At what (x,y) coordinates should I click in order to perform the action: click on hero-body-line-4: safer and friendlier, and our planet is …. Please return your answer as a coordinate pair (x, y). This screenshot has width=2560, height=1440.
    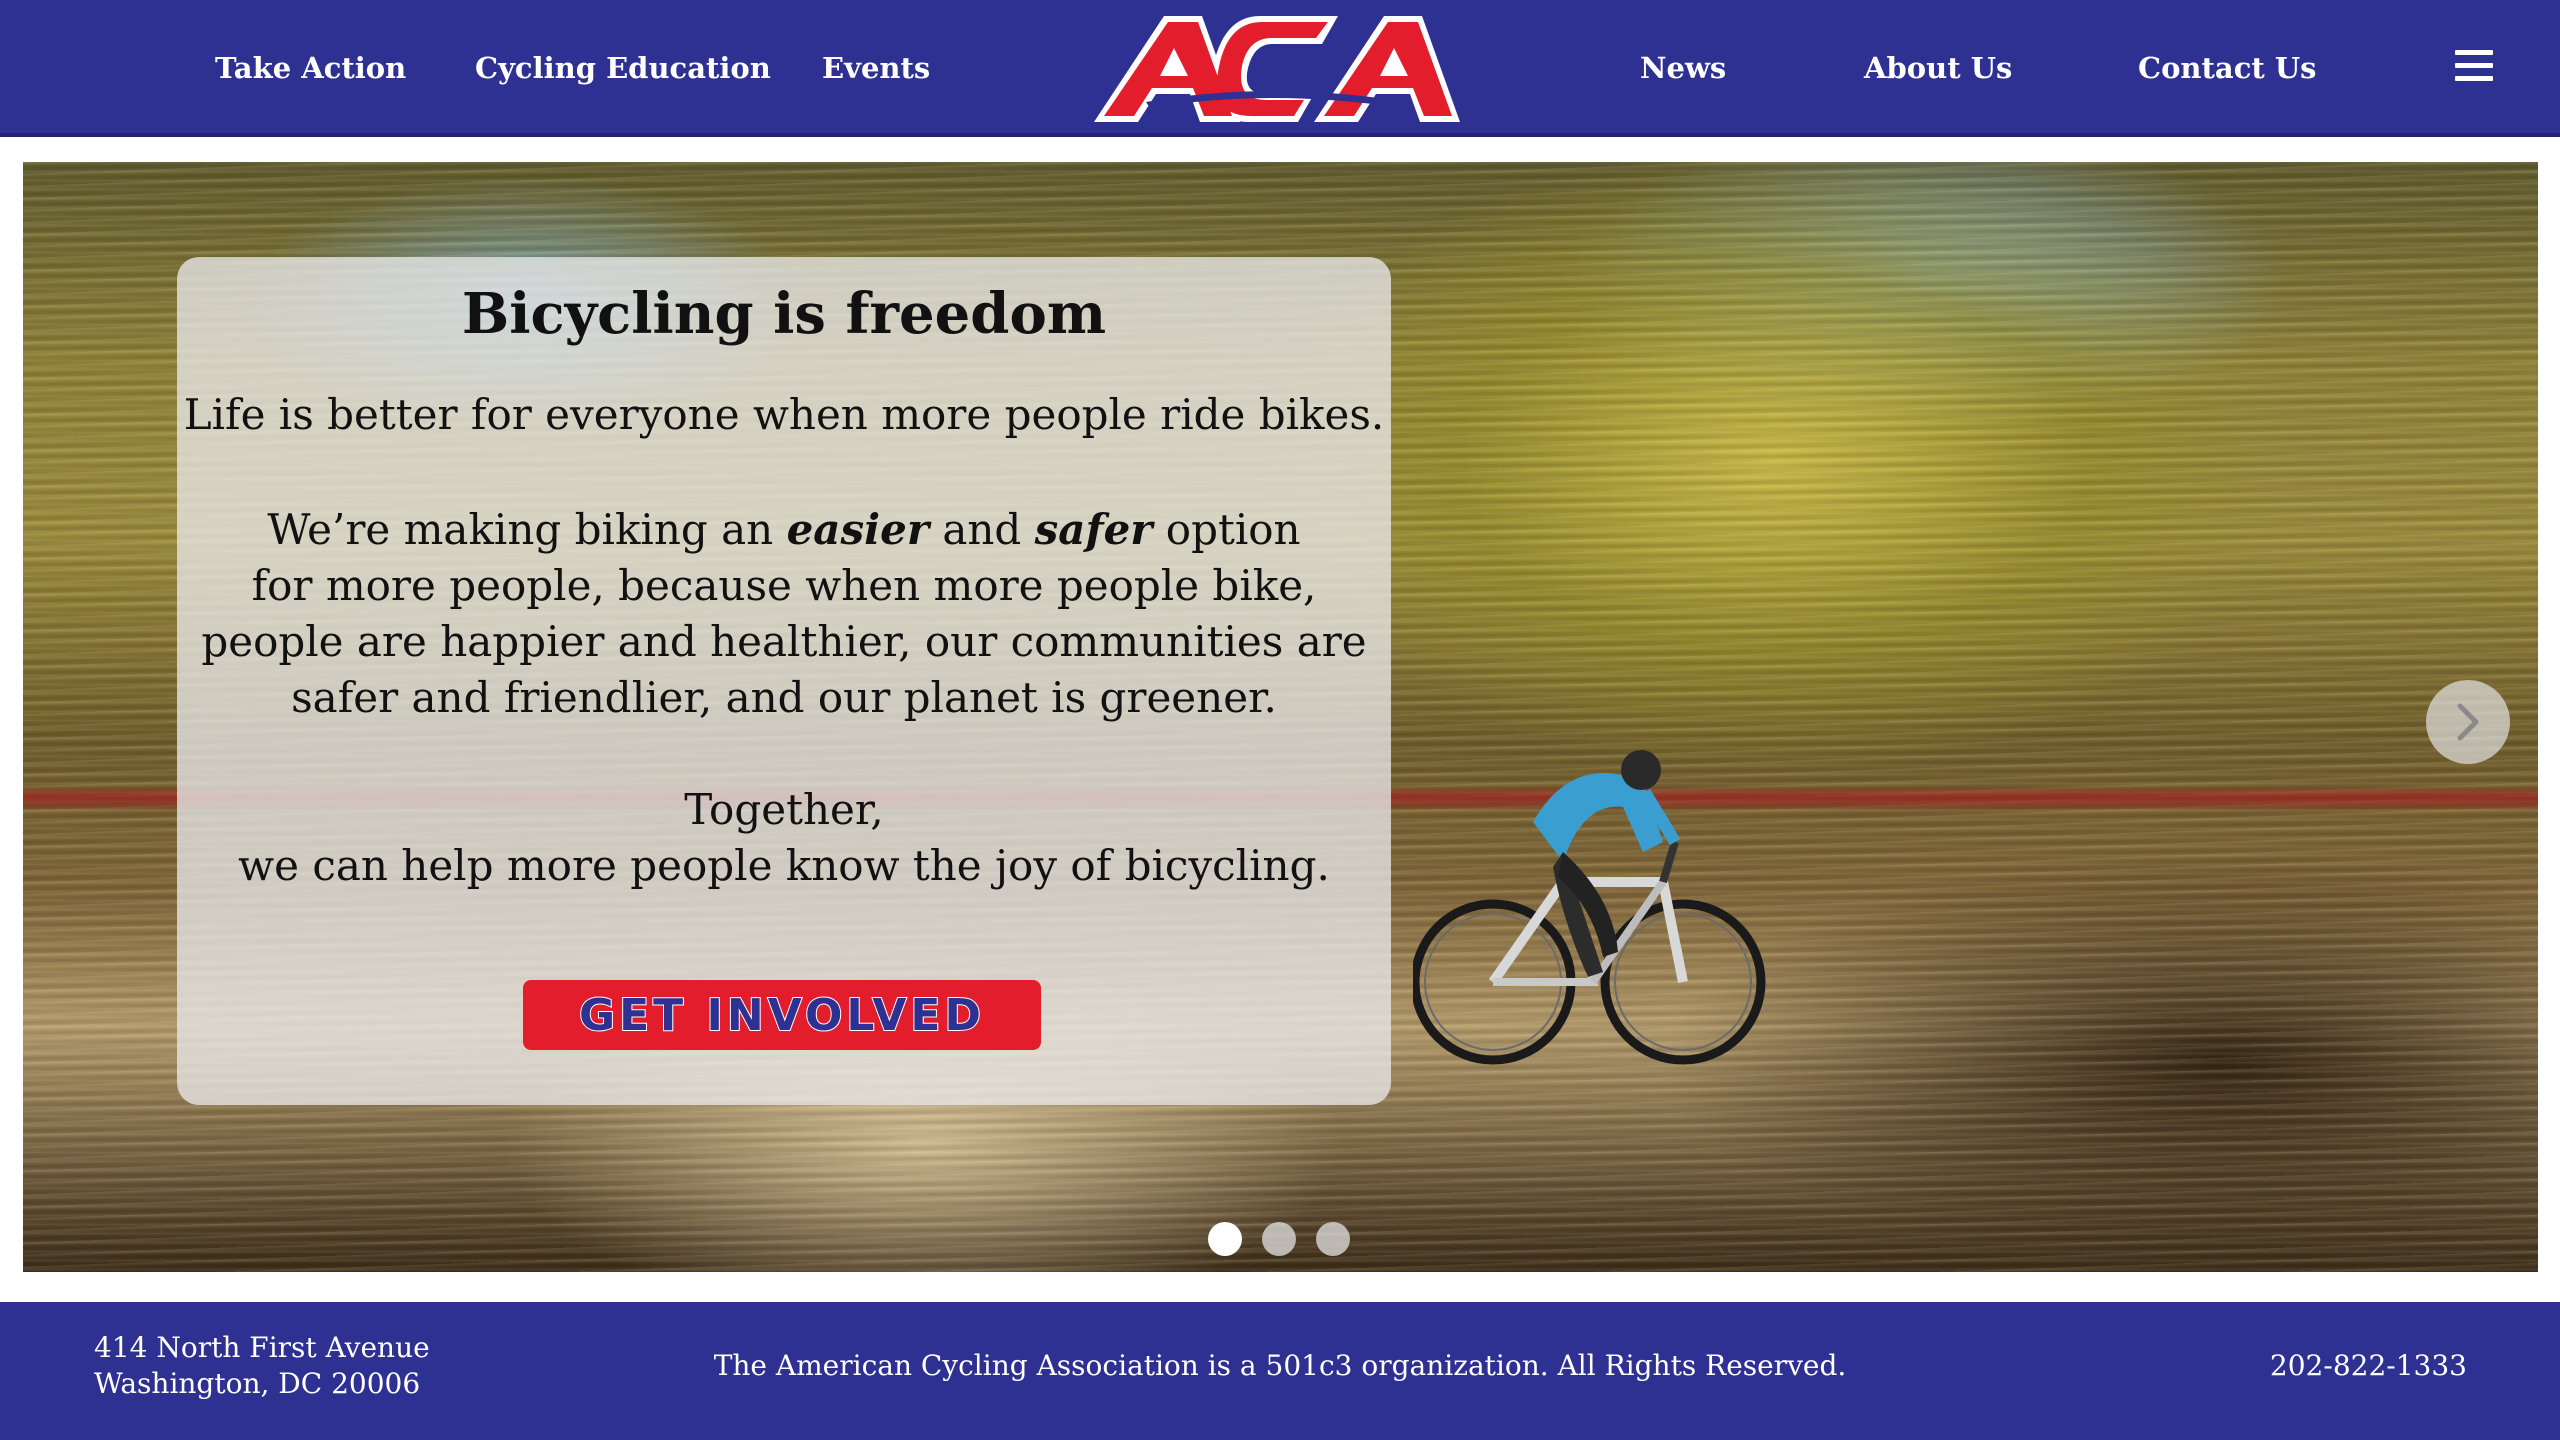
    Looking at the image, I should click on (784, 697).